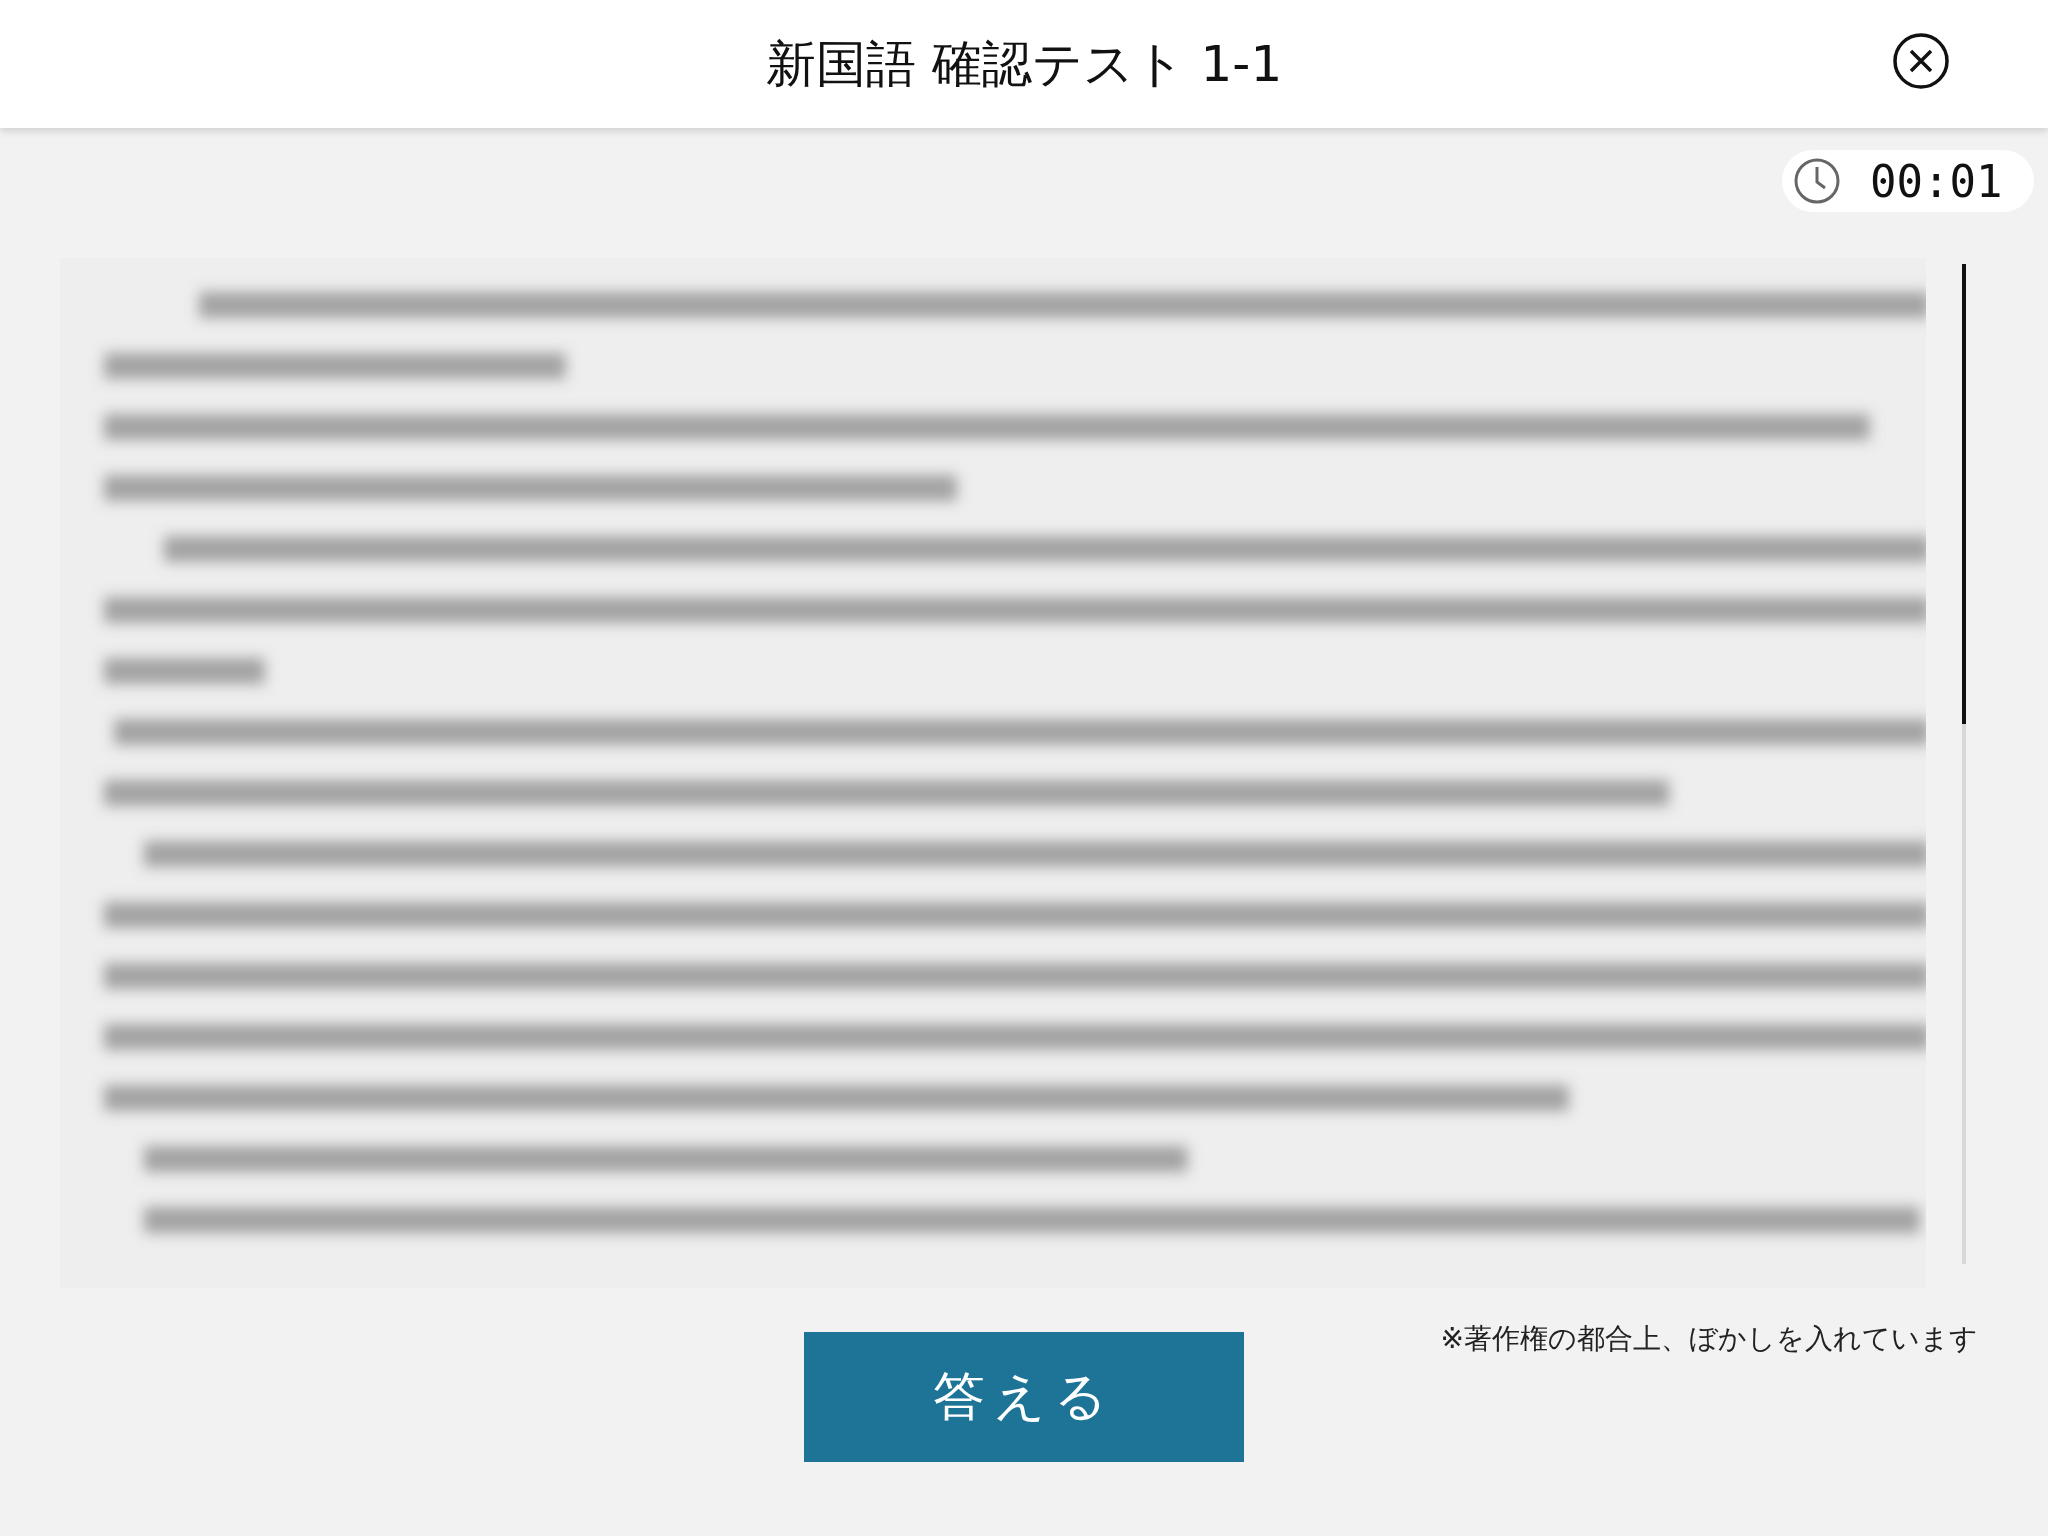 The image size is (2048, 1536). Describe the element at coordinates (1936, 181) in the screenshot. I see `timer-text: 00:01` at that location.